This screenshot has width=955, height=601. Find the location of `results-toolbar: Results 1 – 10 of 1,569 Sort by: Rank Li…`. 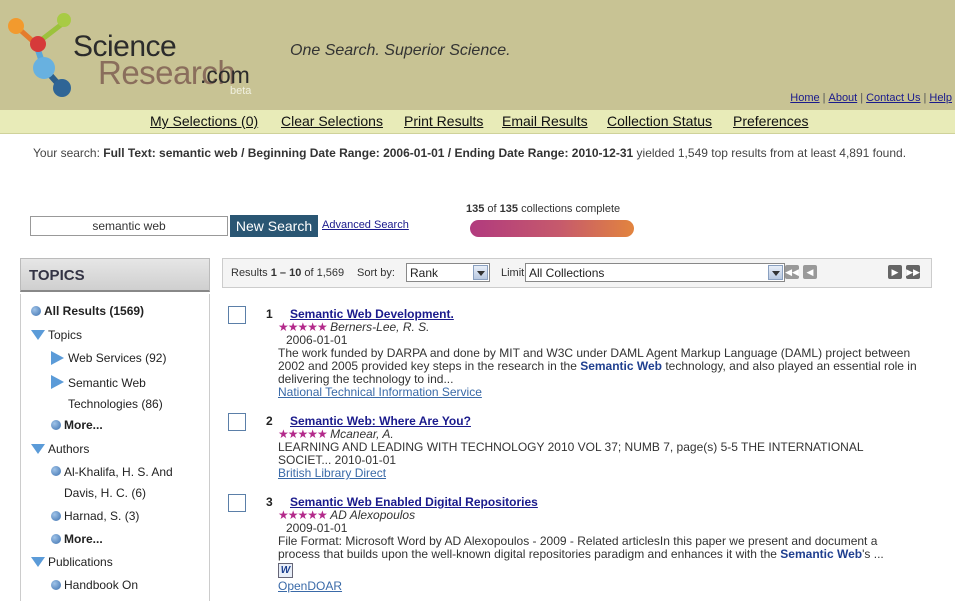

results-toolbar: Results 1 – 10 of 1,569 Sort by: Rank Li… is located at coordinates (577, 273).